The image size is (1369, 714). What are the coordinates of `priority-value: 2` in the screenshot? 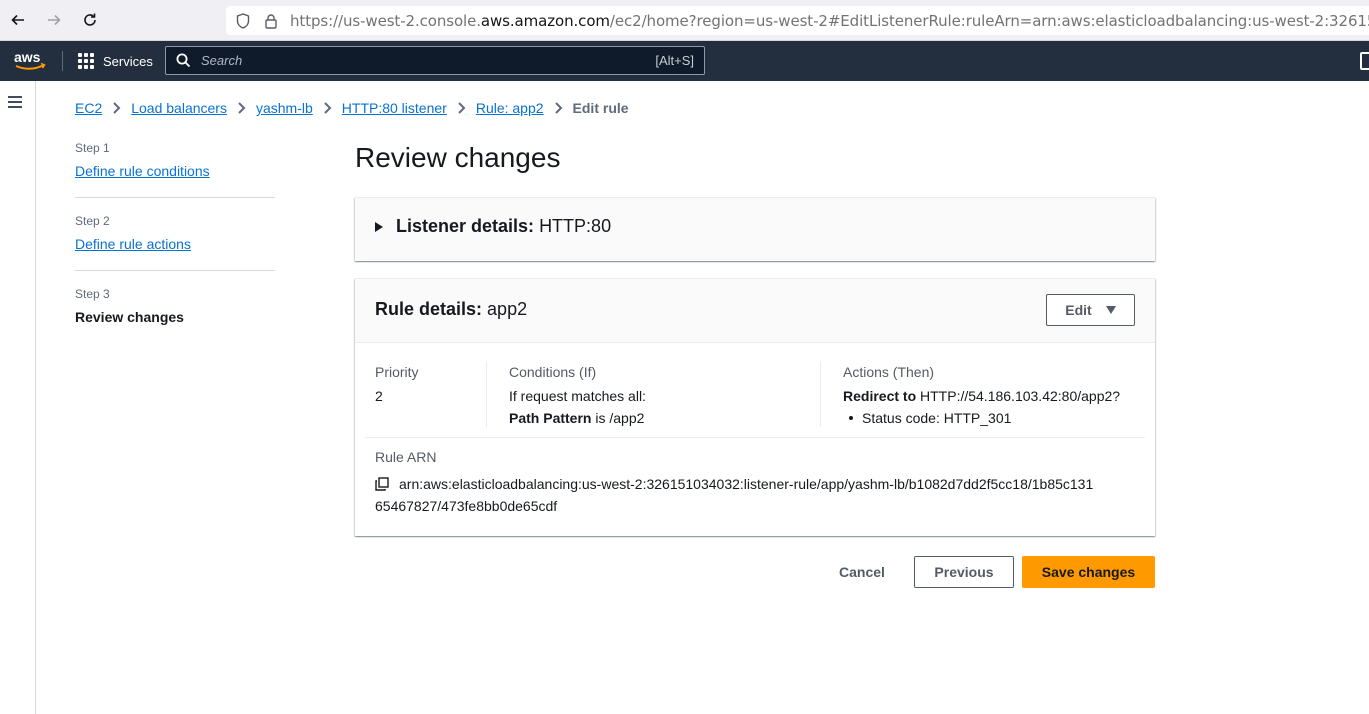 It's located at (379, 396).